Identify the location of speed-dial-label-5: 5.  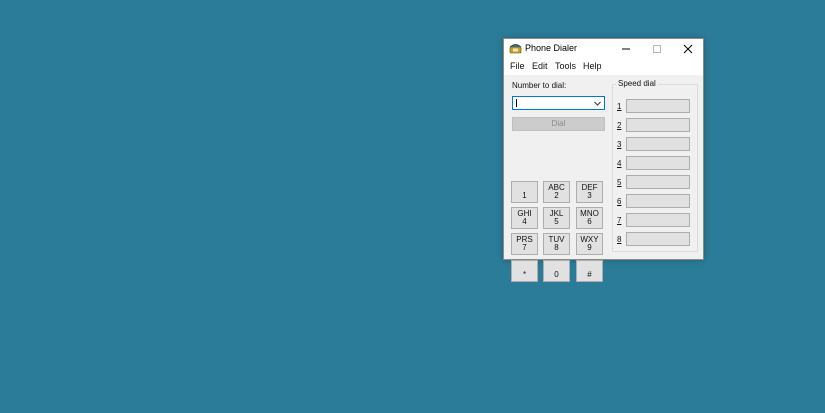
(619, 182).